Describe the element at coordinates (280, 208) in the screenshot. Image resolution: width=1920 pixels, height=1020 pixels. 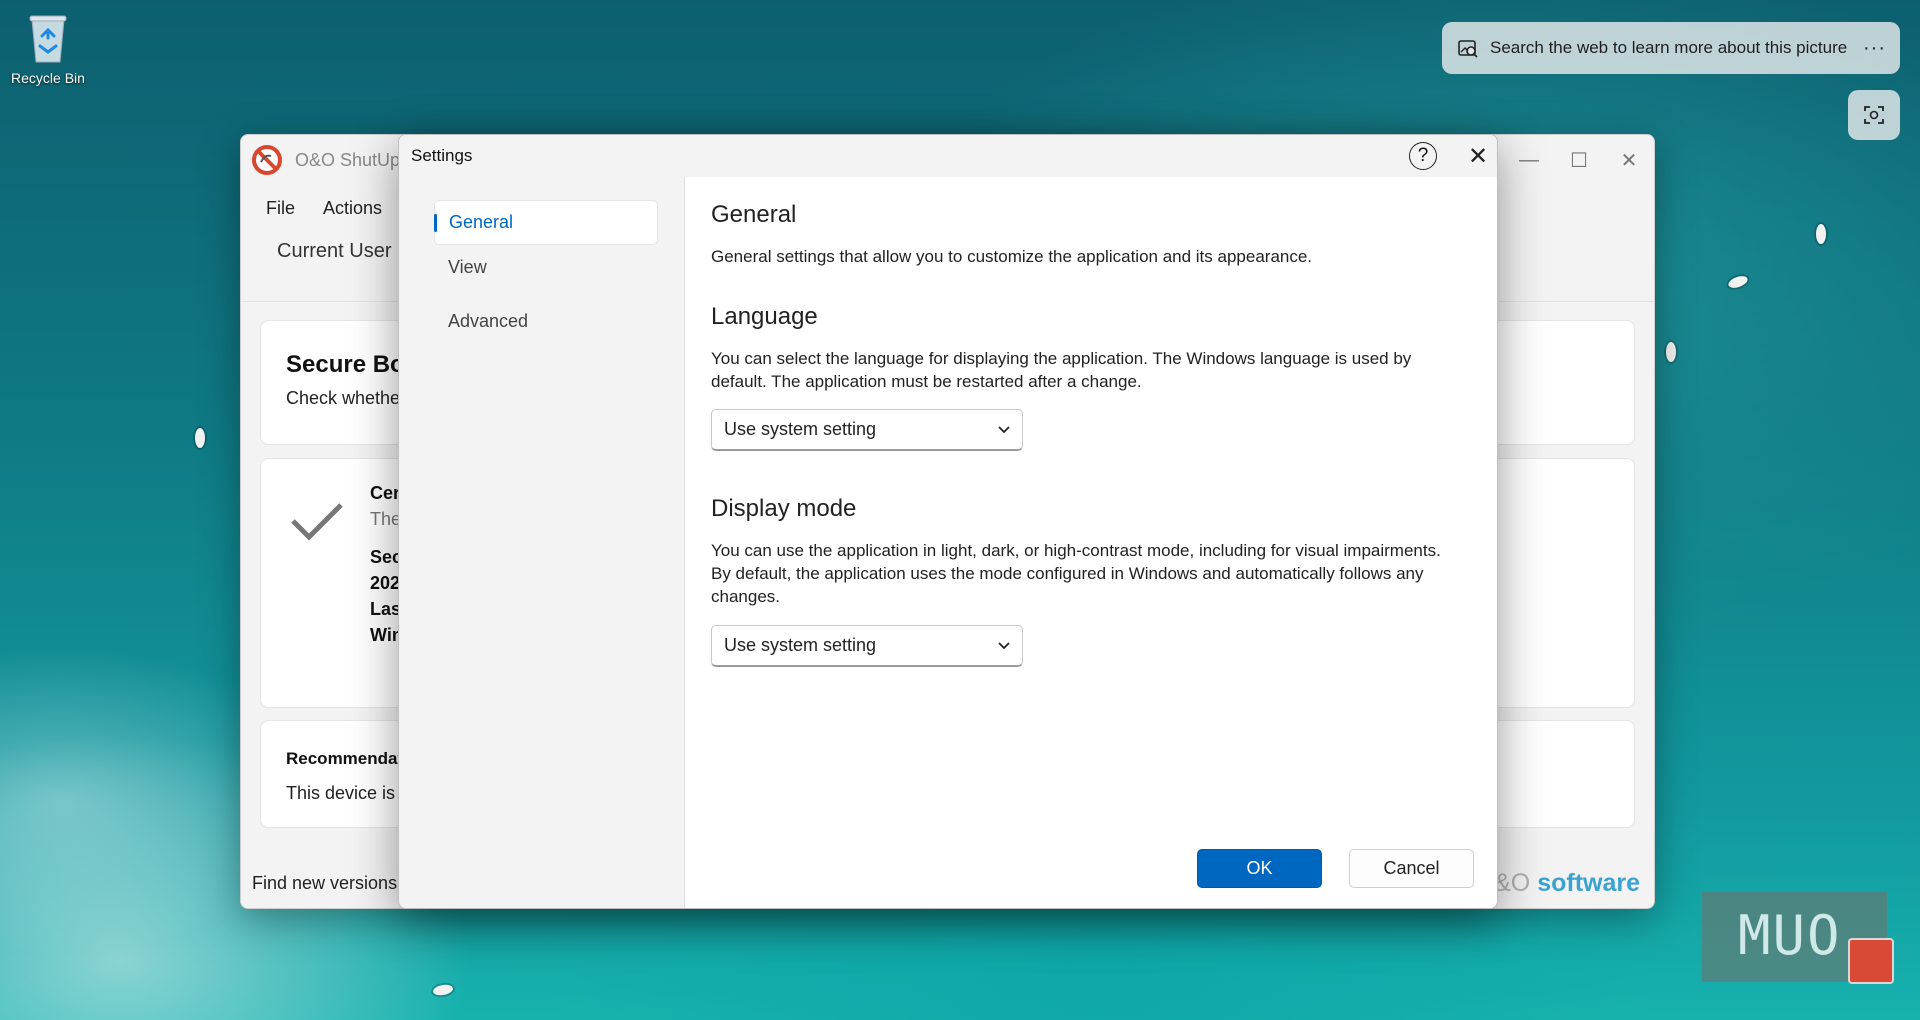
I see `menu-file: File` at that location.